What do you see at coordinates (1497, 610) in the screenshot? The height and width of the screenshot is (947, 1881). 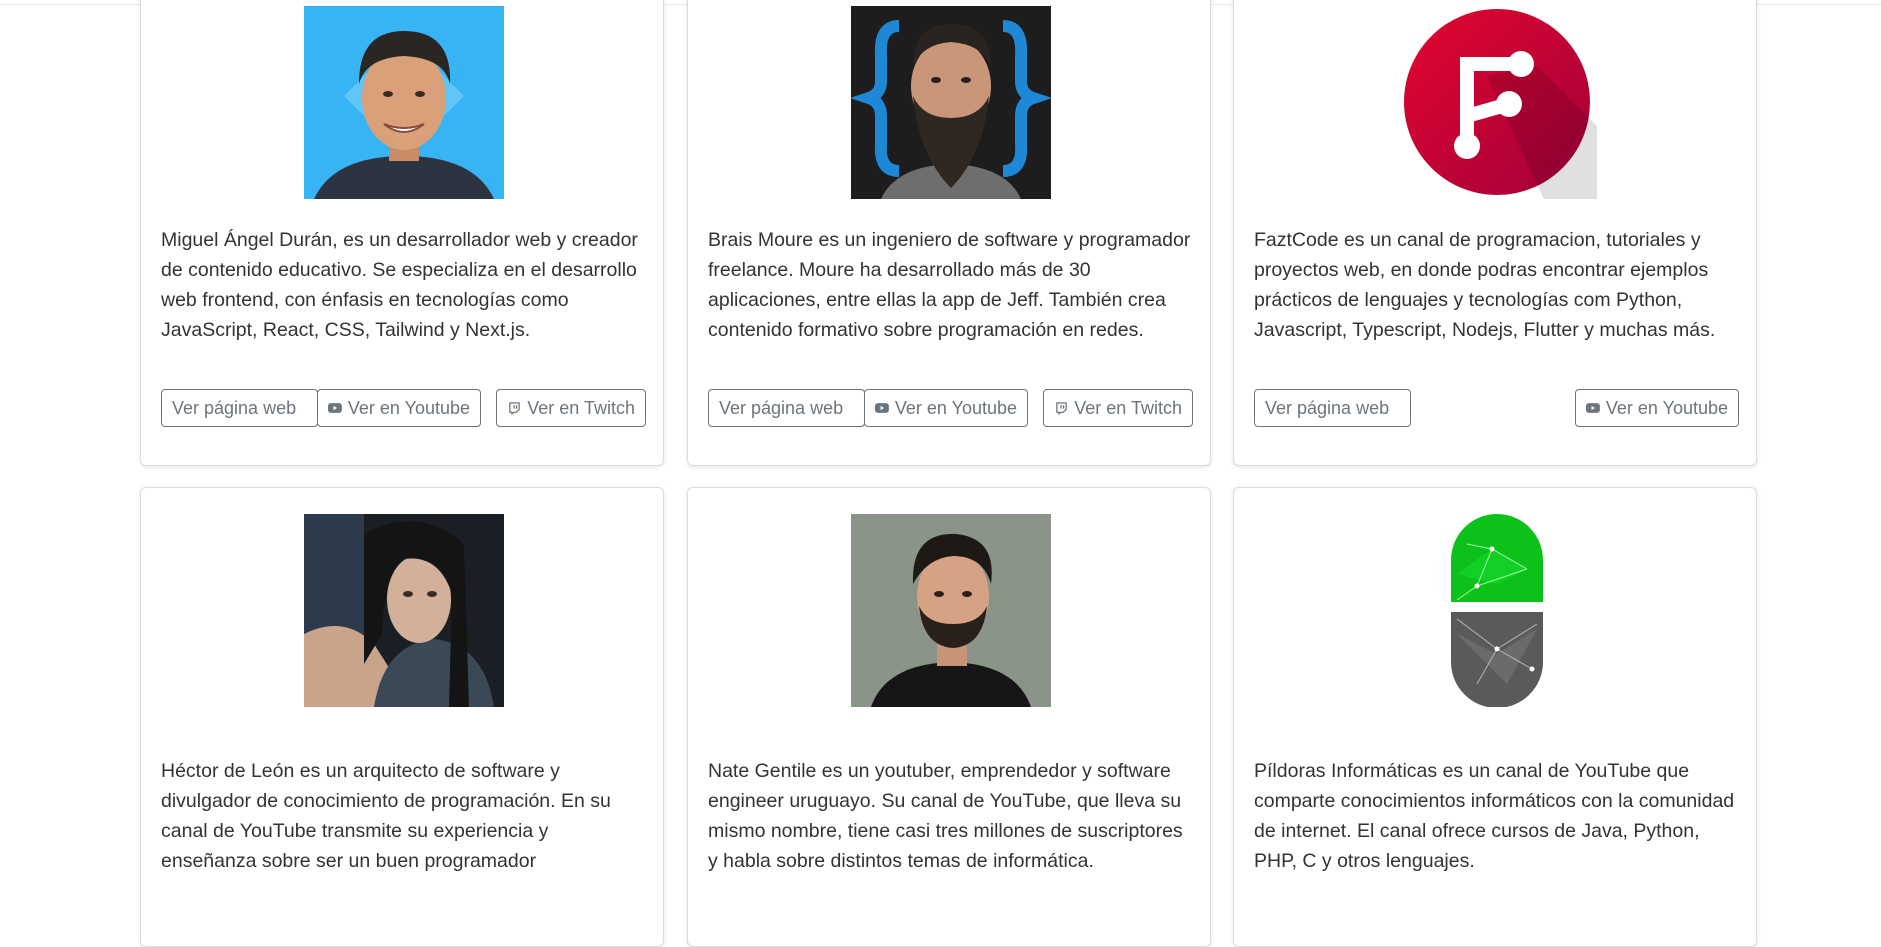 I see `pill-logo` at bounding box center [1497, 610].